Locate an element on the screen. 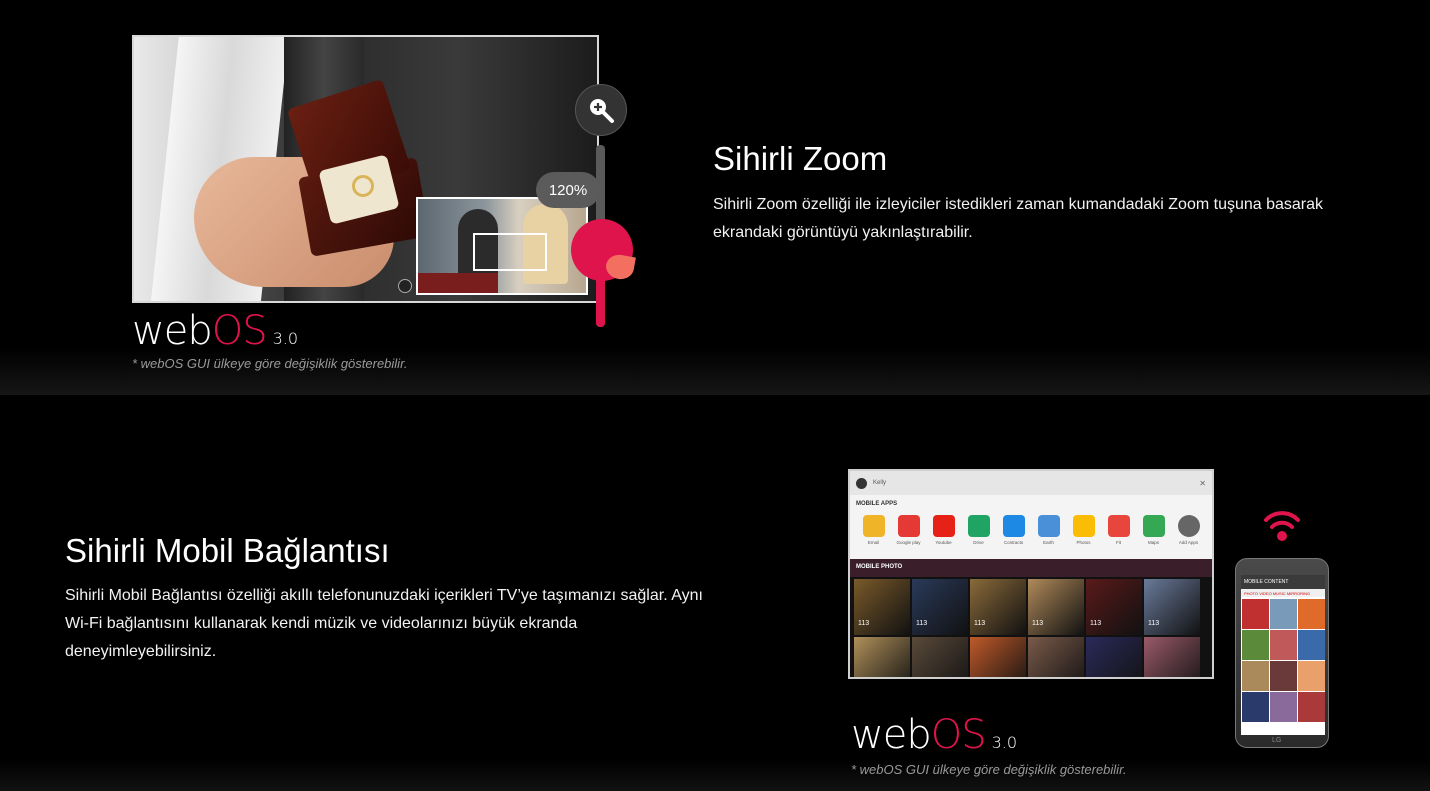 Image resolution: width=1430 pixels, height=791 pixels. app-label: Photos is located at coordinates (1083, 542).